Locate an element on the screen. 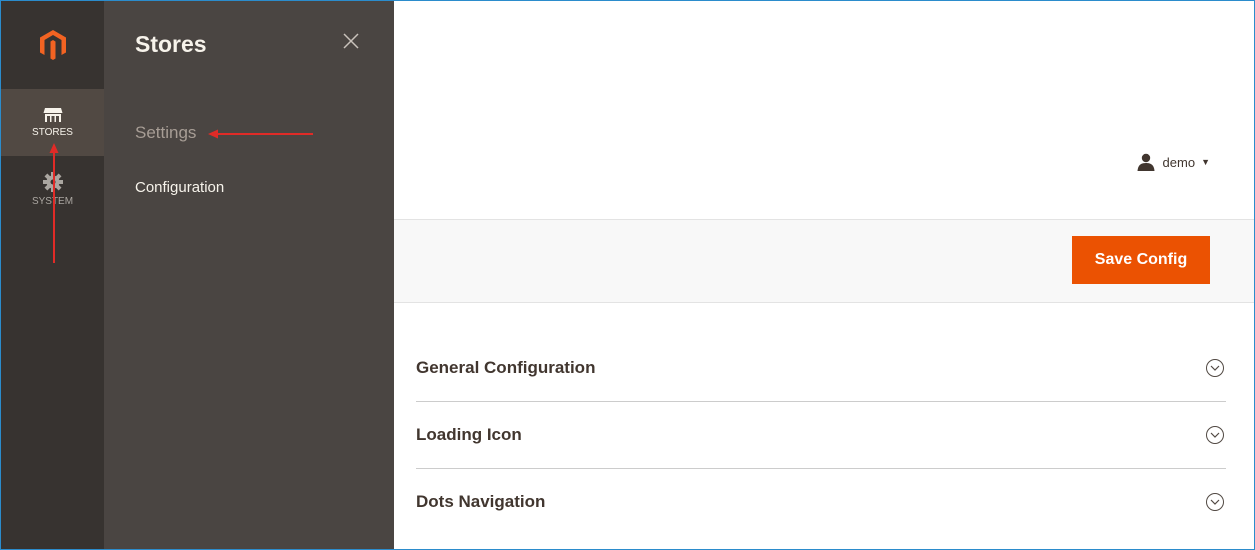  section-dots-navigation: Dots Navigation is located at coordinates (821, 502).